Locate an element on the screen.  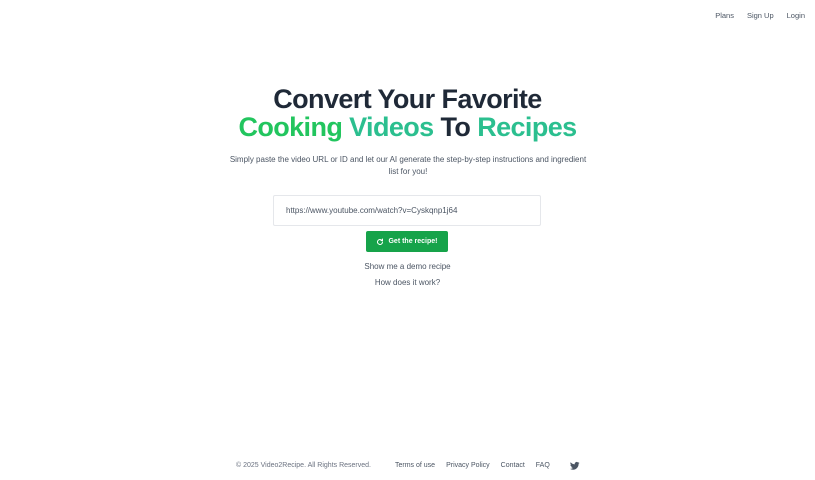
video-url-input is located at coordinates (407, 210).